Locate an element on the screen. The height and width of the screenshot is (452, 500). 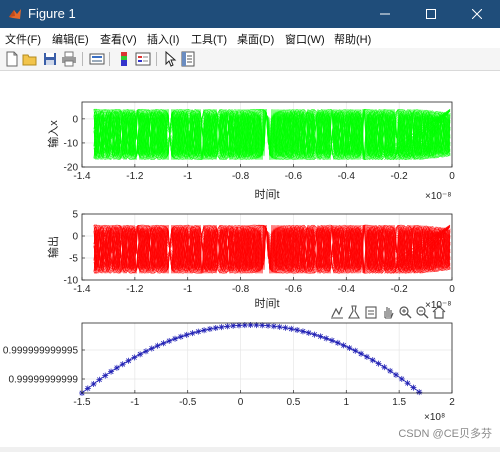
print-icon is located at coordinates (69, 59).